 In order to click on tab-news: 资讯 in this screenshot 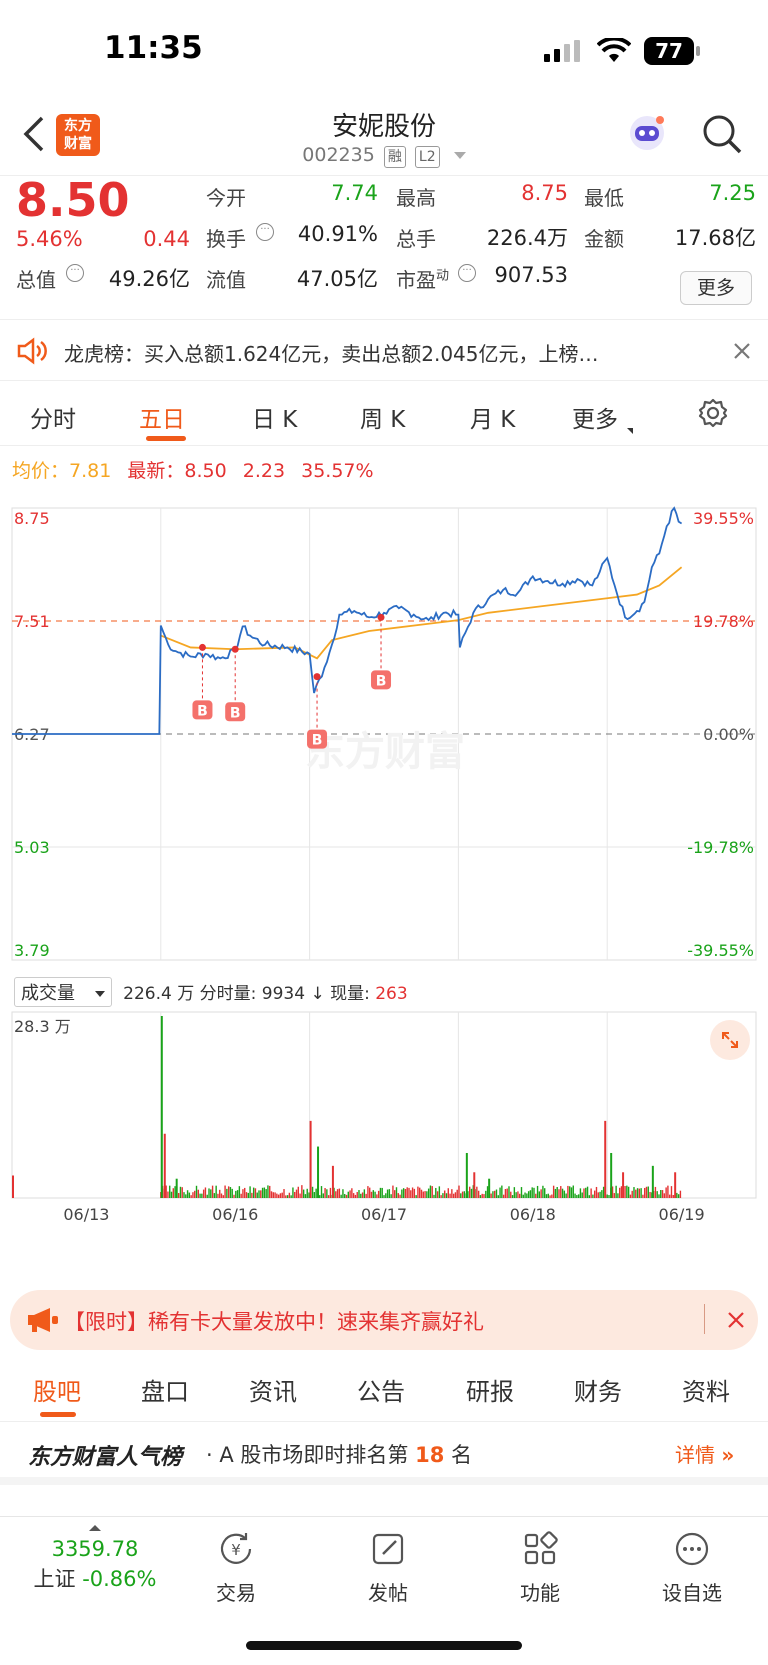, I will do `click(273, 1389)`.